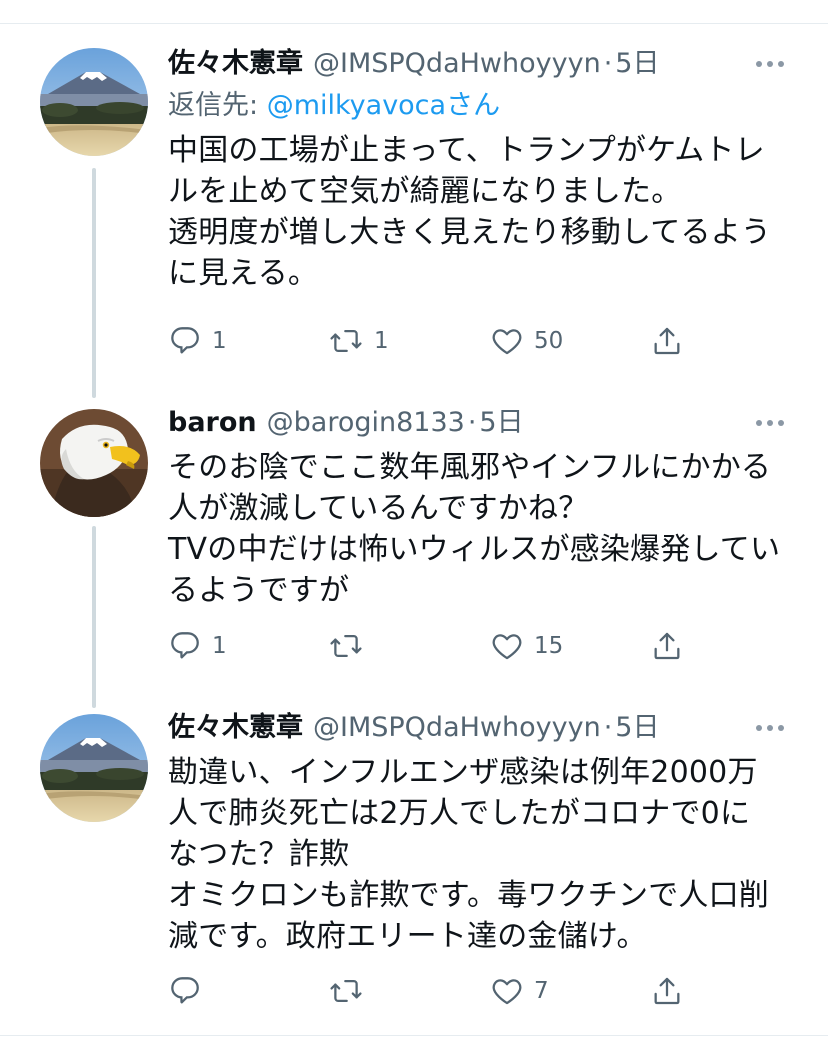 This screenshot has height=1053, width=828. Describe the element at coordinates (463, 772) in the screenshot. I see `tweet-text-line: 勘違い、インフルエンザ感染は例年2000万` at that location.